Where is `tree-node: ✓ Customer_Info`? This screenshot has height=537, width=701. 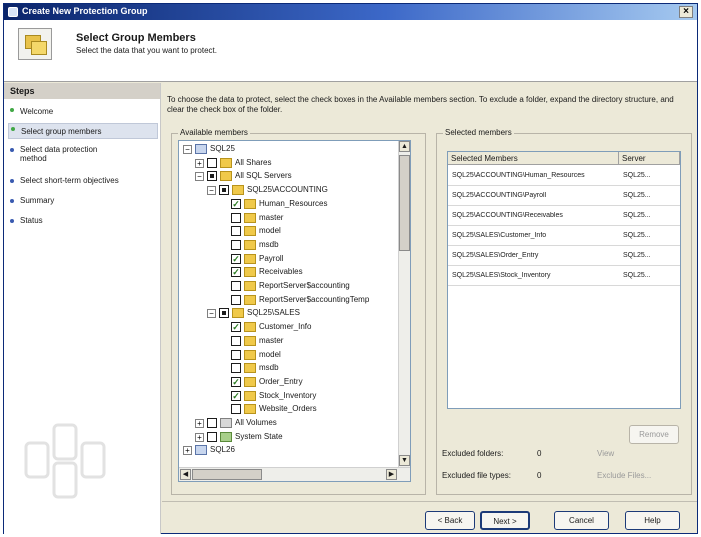 tree-node: ✓ Customer_Info is located at coordinates (289, 327).